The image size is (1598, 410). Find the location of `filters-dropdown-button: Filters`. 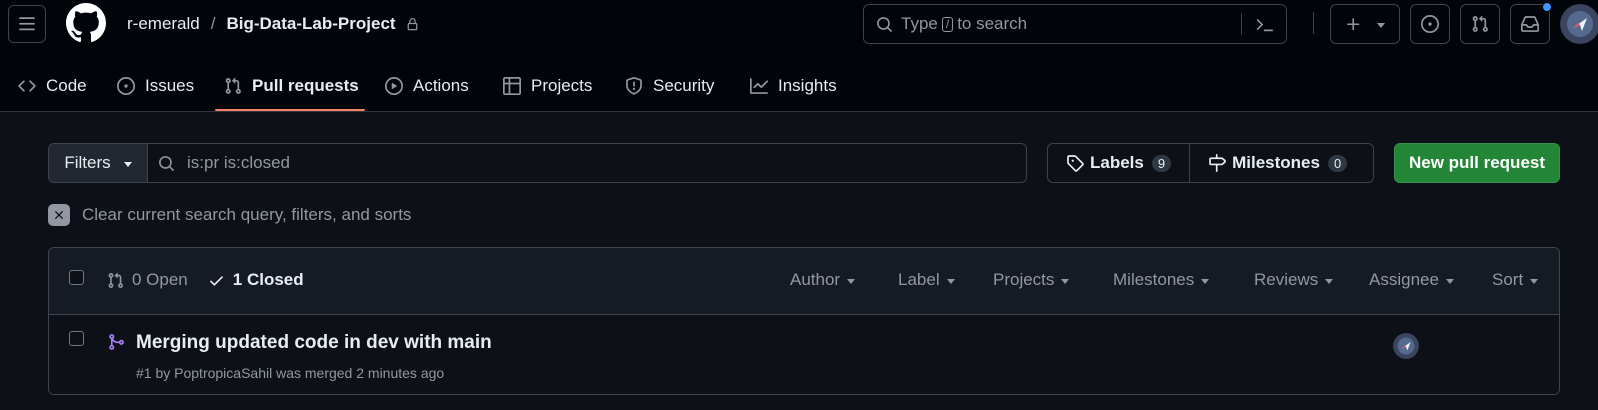

filters-dropdown-button: Filters is located at coordinates (98, 163).